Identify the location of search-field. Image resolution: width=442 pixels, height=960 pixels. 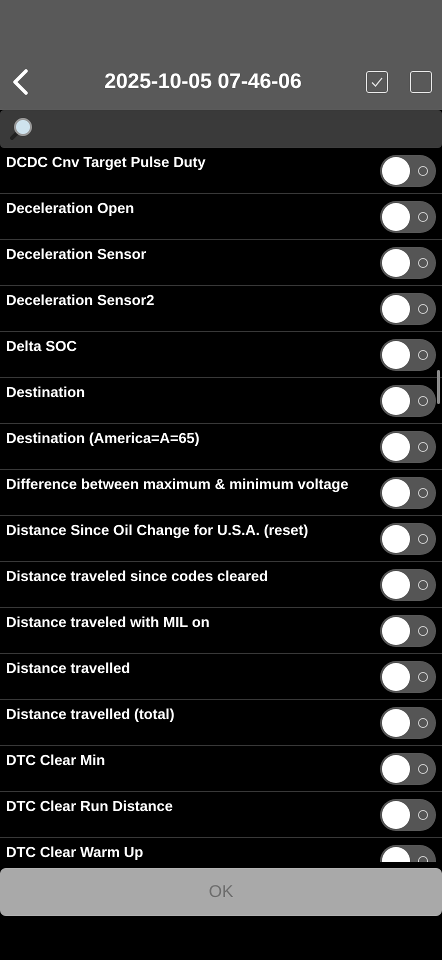
(221, 129).